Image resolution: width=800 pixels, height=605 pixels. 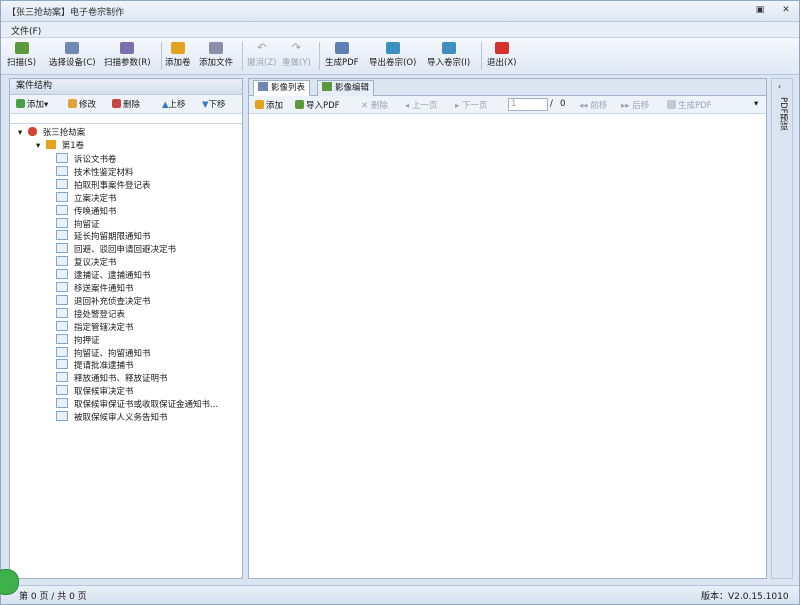 What do you see at coordinates (104, 392) in the screenshot?
I see `tree-doc-label: 取保候审决定书` at bounding box center [104, 392].